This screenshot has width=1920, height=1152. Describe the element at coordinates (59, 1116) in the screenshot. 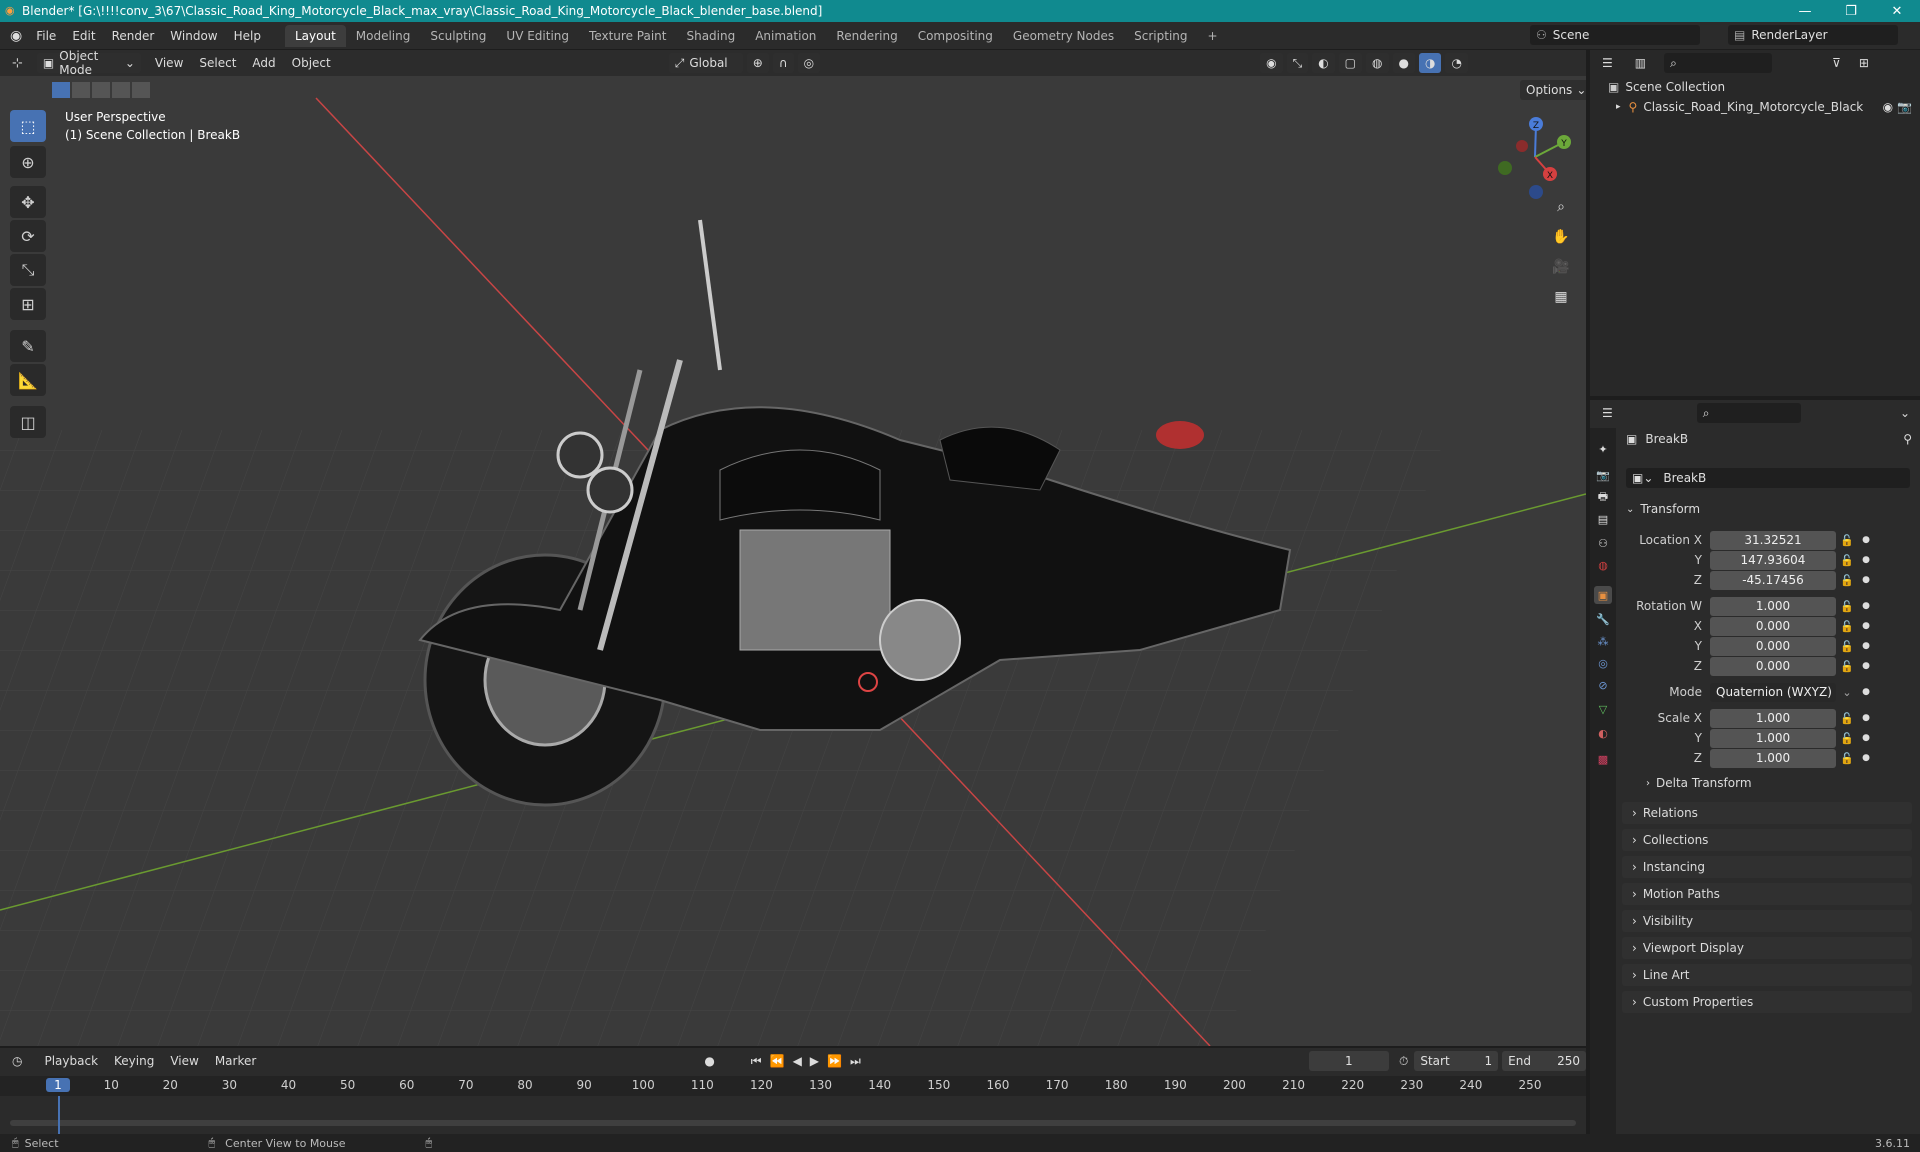

I see `playhead` at that location.